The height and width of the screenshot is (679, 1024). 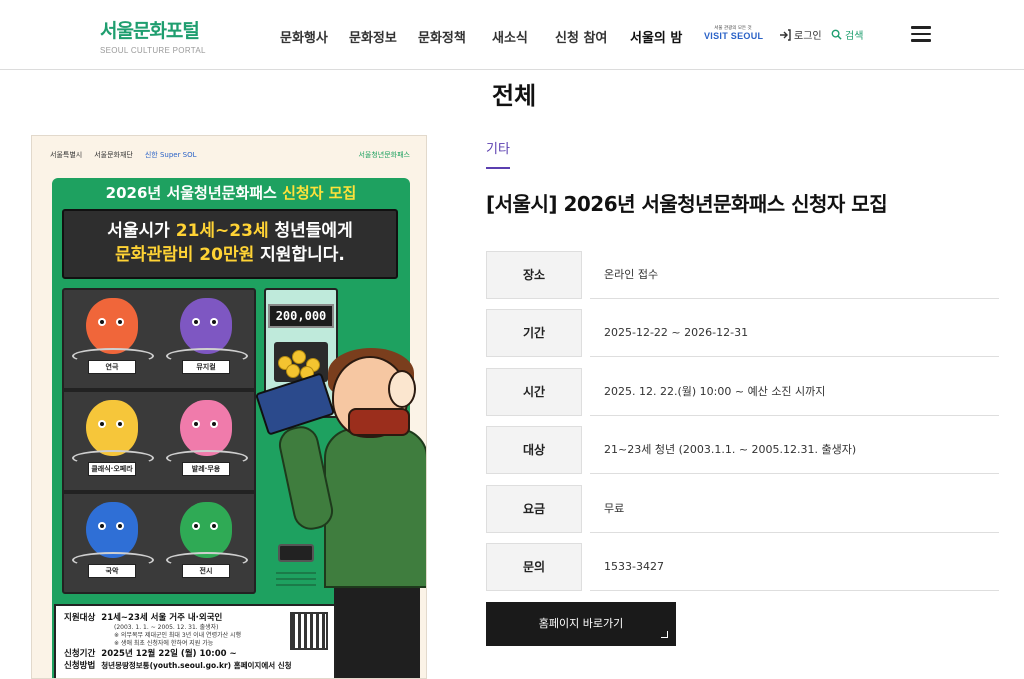 What do you see at coordinates (664, 634) in the screenshot?
I see `corner-arrow-icon` at bounding box center [664, 634].